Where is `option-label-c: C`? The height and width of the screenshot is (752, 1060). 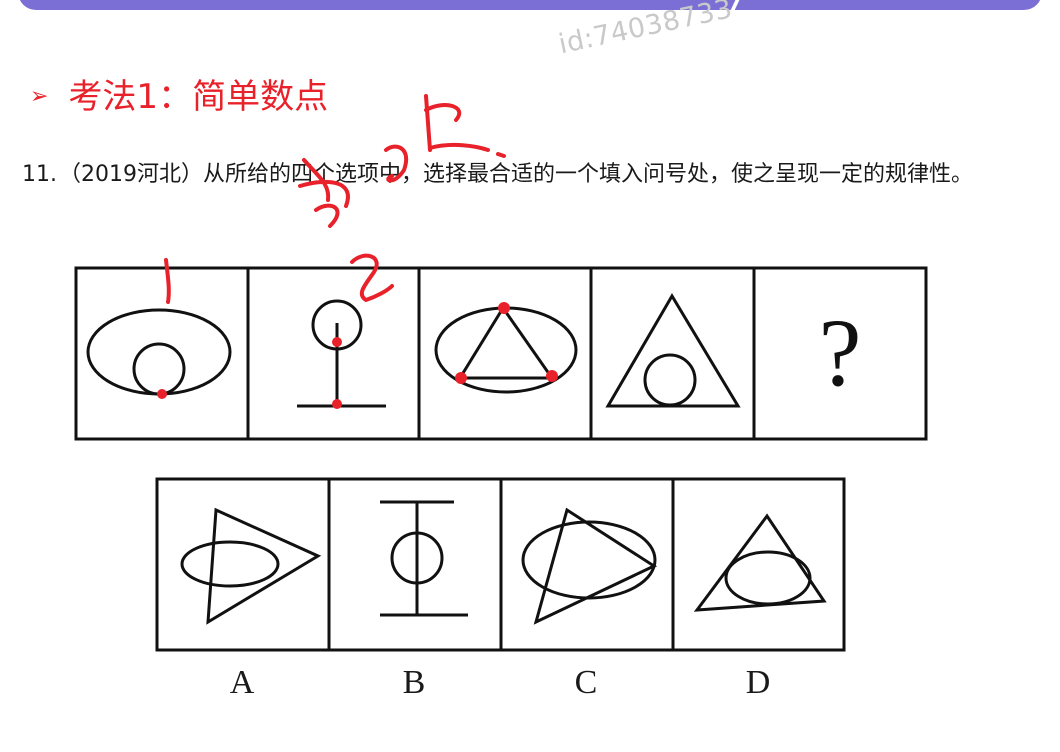 option-label-c: C is located at coordinates (586, 683).